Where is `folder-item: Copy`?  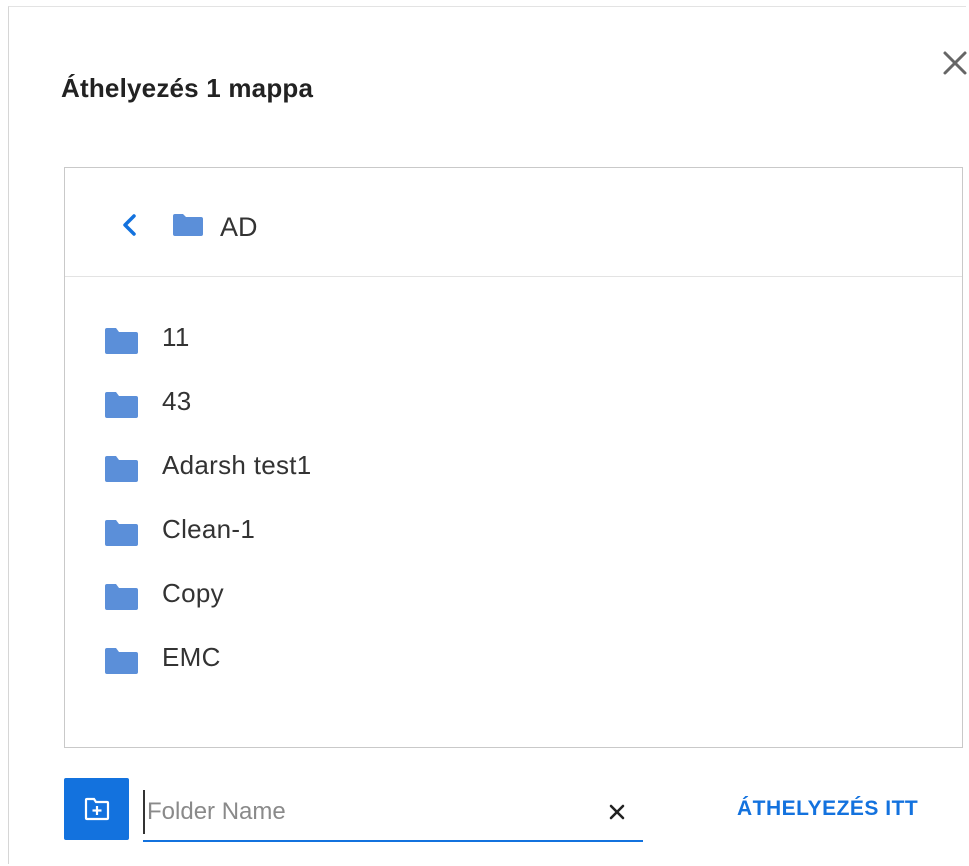
folder-item: Copy is located at coordinates (513, 596).